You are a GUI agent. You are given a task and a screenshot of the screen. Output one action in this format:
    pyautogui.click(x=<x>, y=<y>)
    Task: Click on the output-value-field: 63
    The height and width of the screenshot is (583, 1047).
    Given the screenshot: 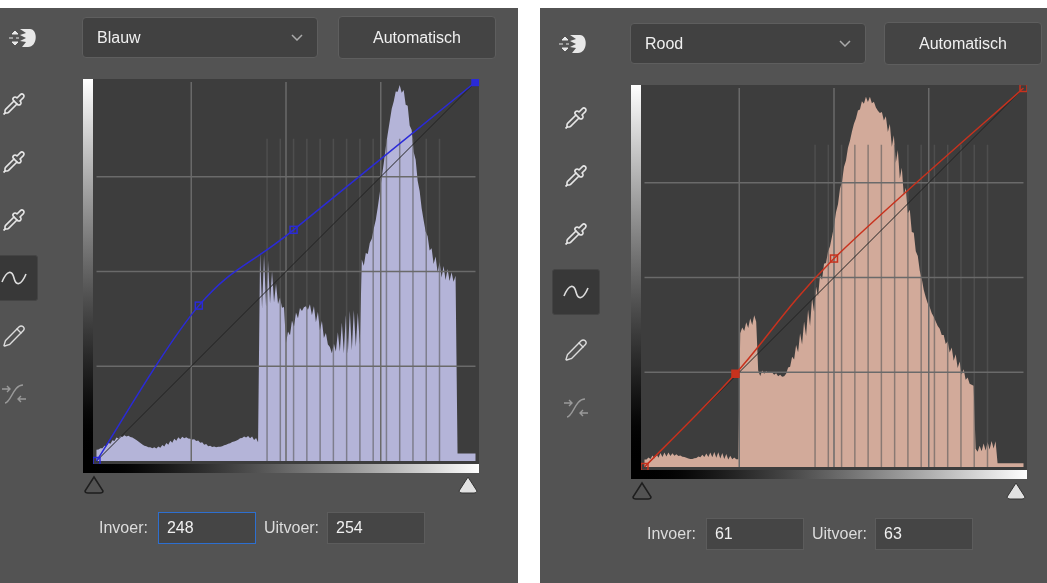 What is the action you would take?
    pyautogui.click(x=924, y=534)
    